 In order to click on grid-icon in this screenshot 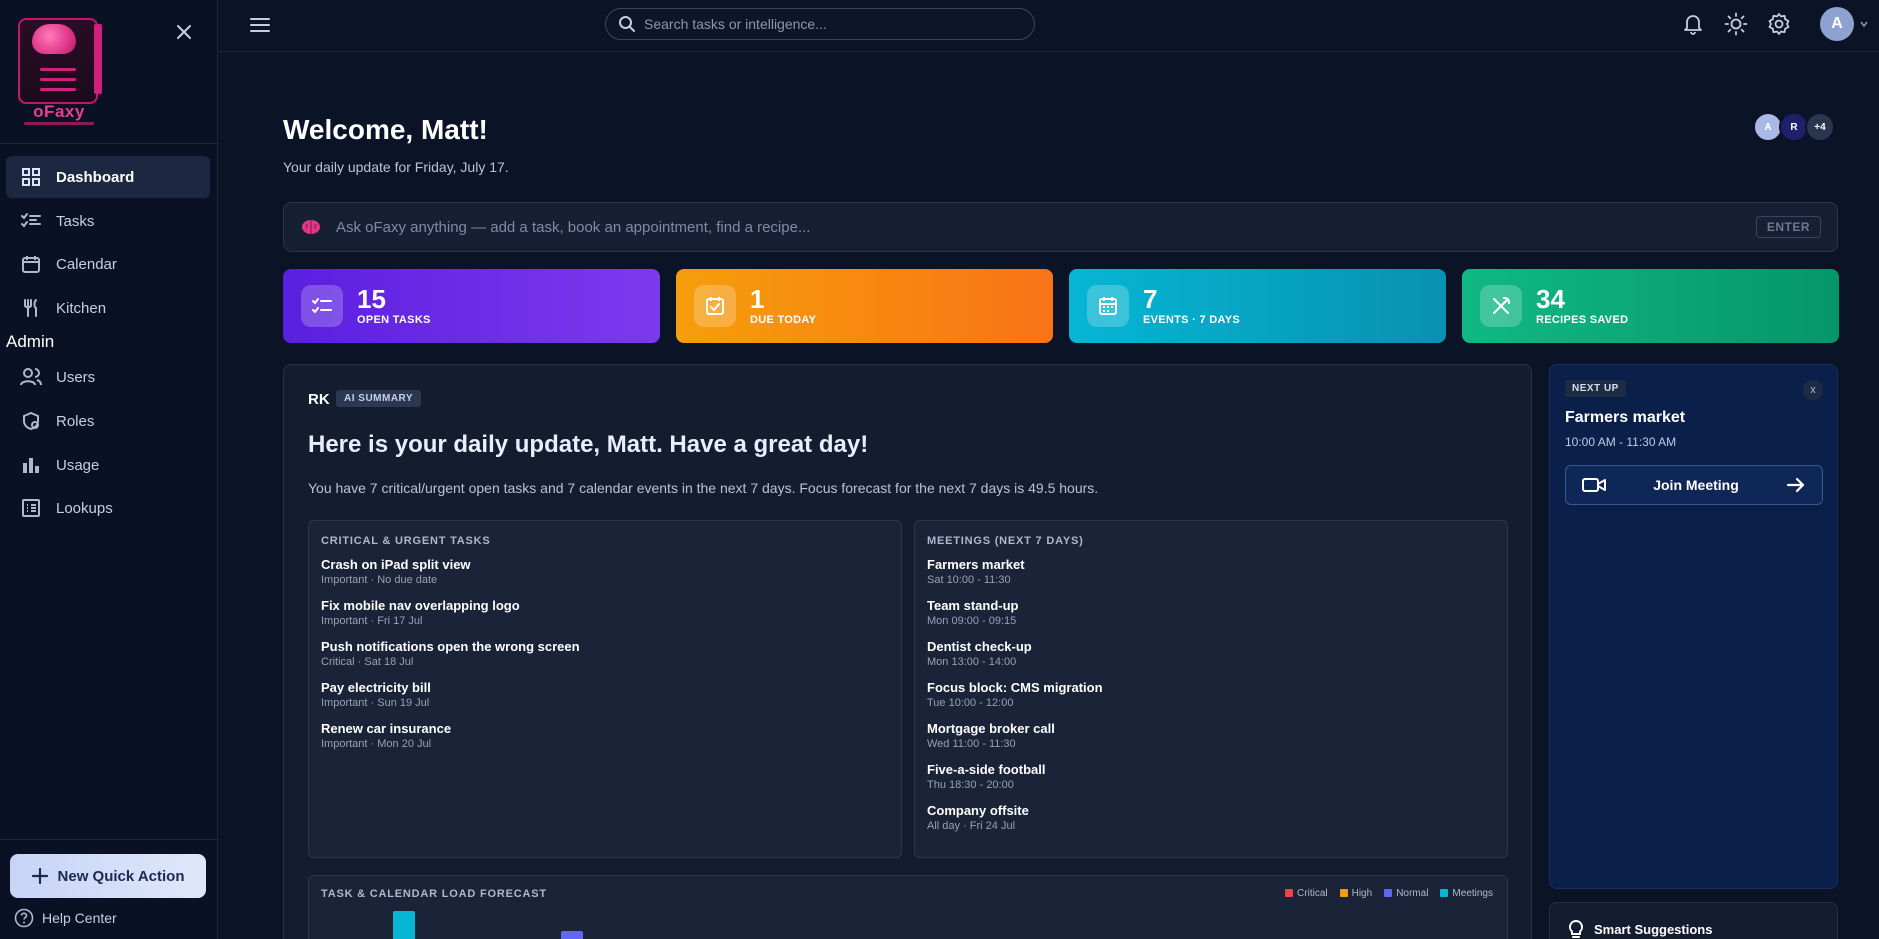, I will do `click(31, 177)`.